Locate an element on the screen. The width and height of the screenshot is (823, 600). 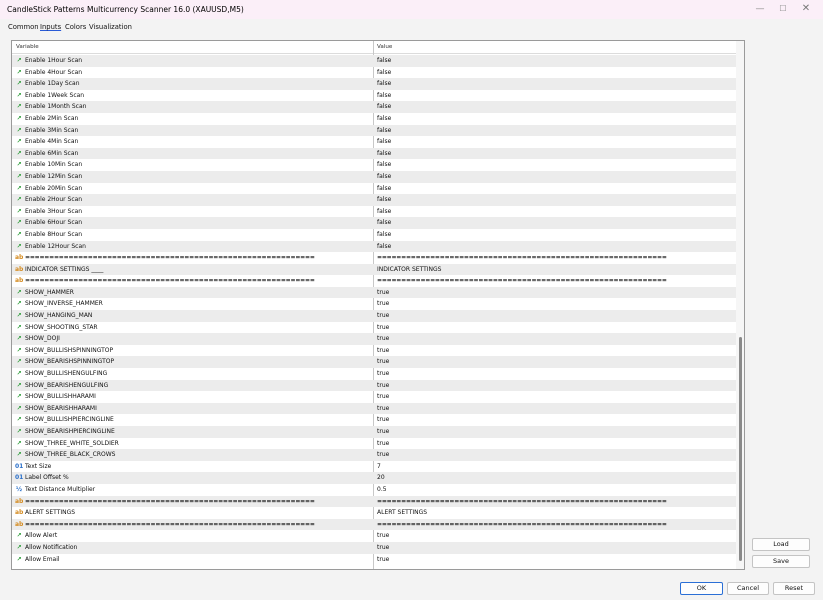
tab-common: Common is located at coordinates (23, 27).